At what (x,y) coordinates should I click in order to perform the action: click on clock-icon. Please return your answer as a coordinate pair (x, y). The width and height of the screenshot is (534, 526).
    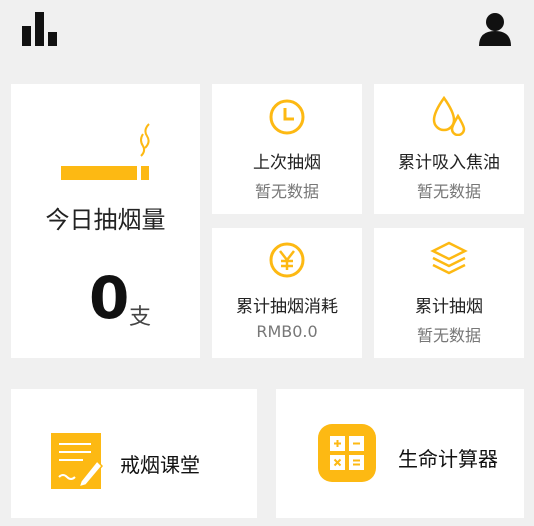
    Looking at the image, I should click on (287, 117).